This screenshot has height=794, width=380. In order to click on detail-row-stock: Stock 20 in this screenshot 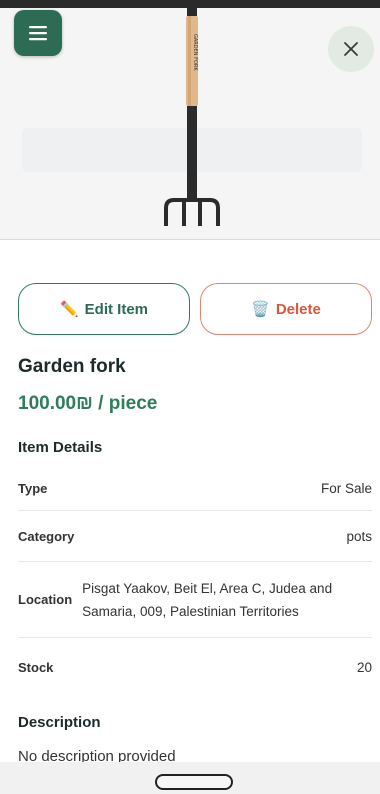, I will do `click(195, 667)`.